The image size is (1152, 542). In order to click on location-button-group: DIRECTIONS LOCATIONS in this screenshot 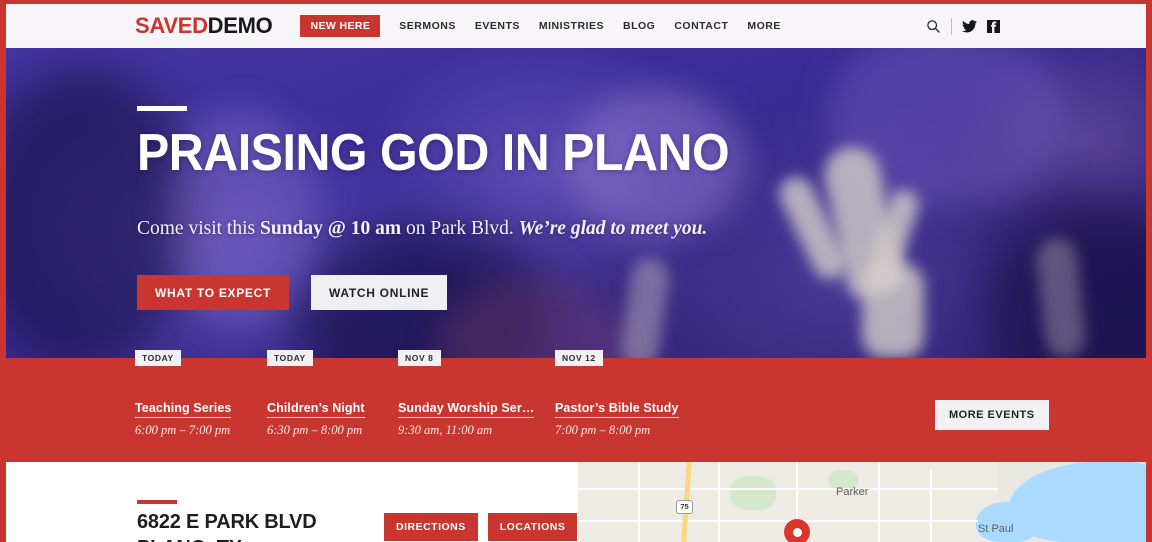, I will do `click(481, 527)`.